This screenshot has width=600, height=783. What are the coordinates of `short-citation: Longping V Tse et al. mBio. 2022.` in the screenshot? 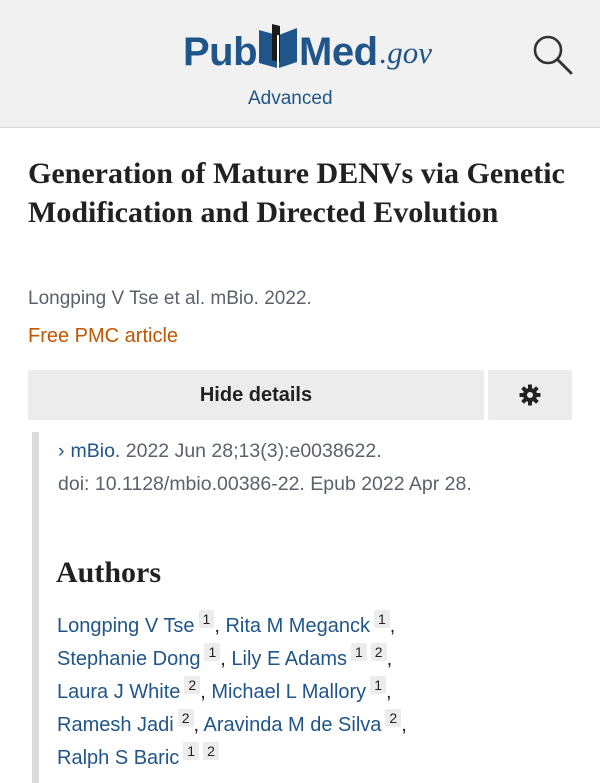 It's located at (170, 298).